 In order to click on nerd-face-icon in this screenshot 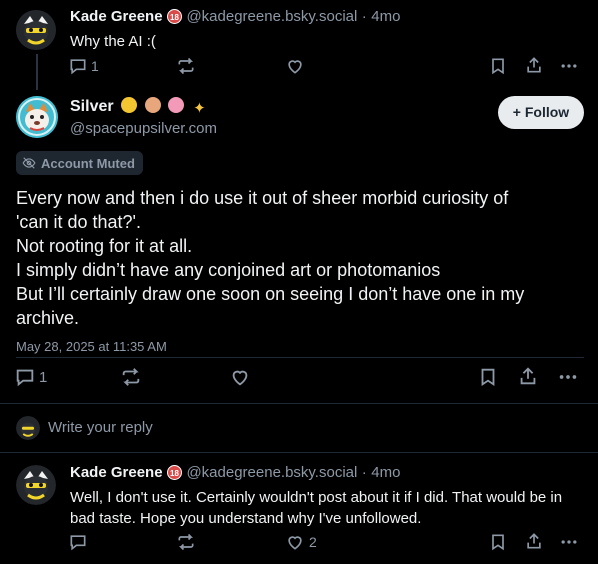, I will do `click(129, 105)`.